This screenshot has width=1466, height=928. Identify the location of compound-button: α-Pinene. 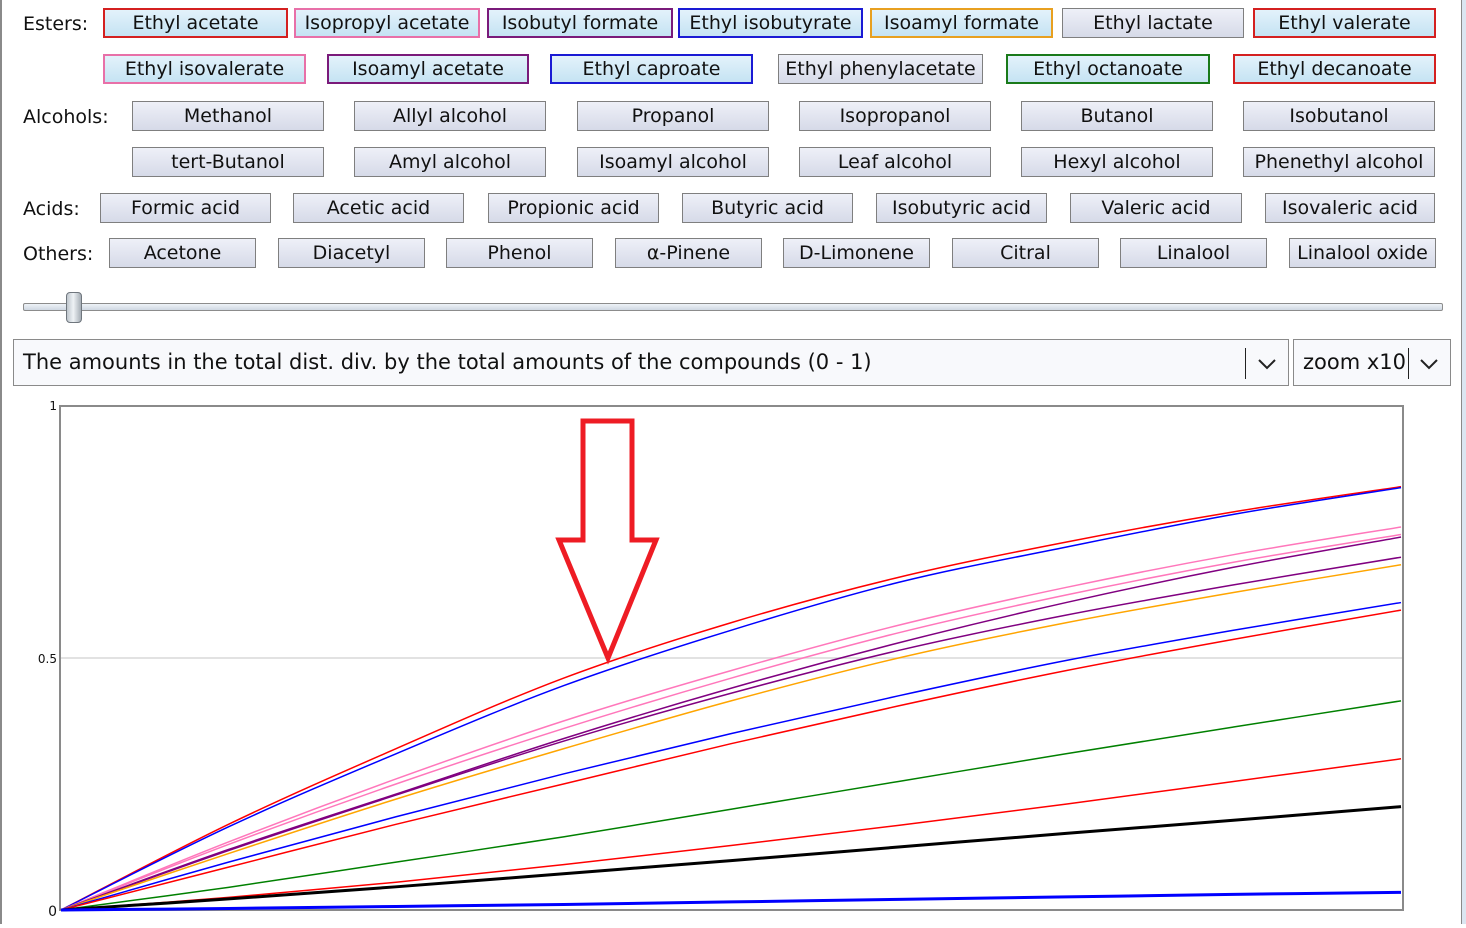
(688, 253).